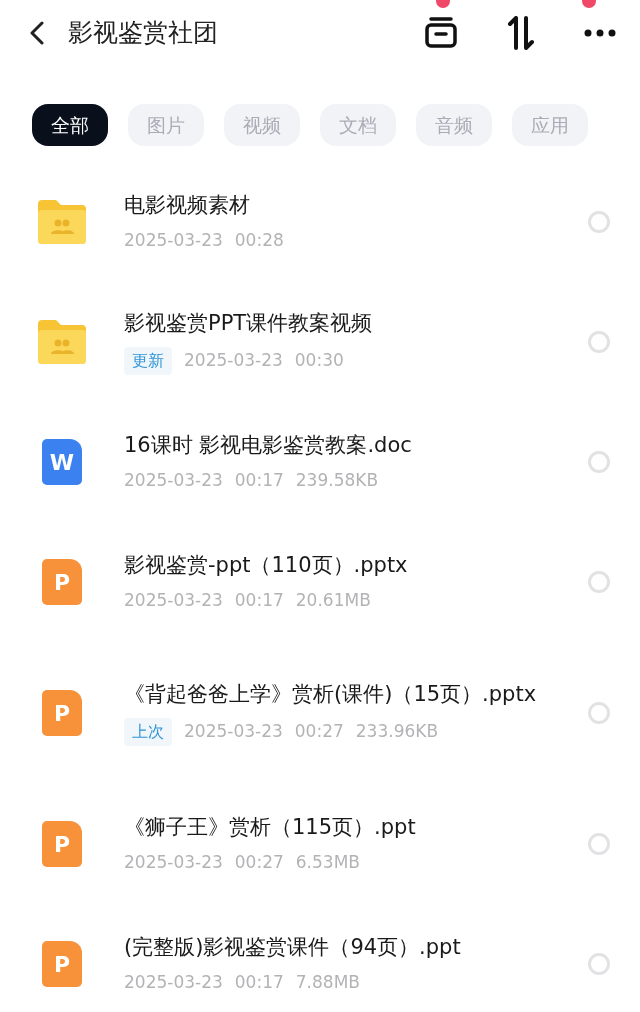 The image size is (640, 1012). What do you see at coordinates (600, 33) in the screenshot?
I see `more-icon` at bounding box center [600, 33].